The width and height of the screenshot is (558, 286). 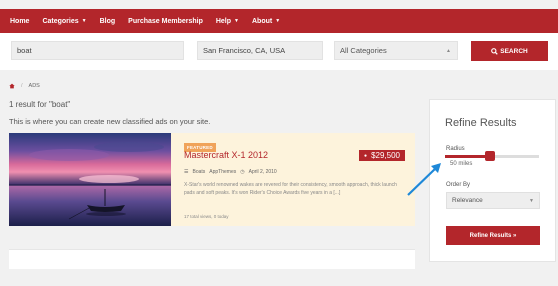 I want to click on sunset-boat-photo, so click(x=90, y=179).